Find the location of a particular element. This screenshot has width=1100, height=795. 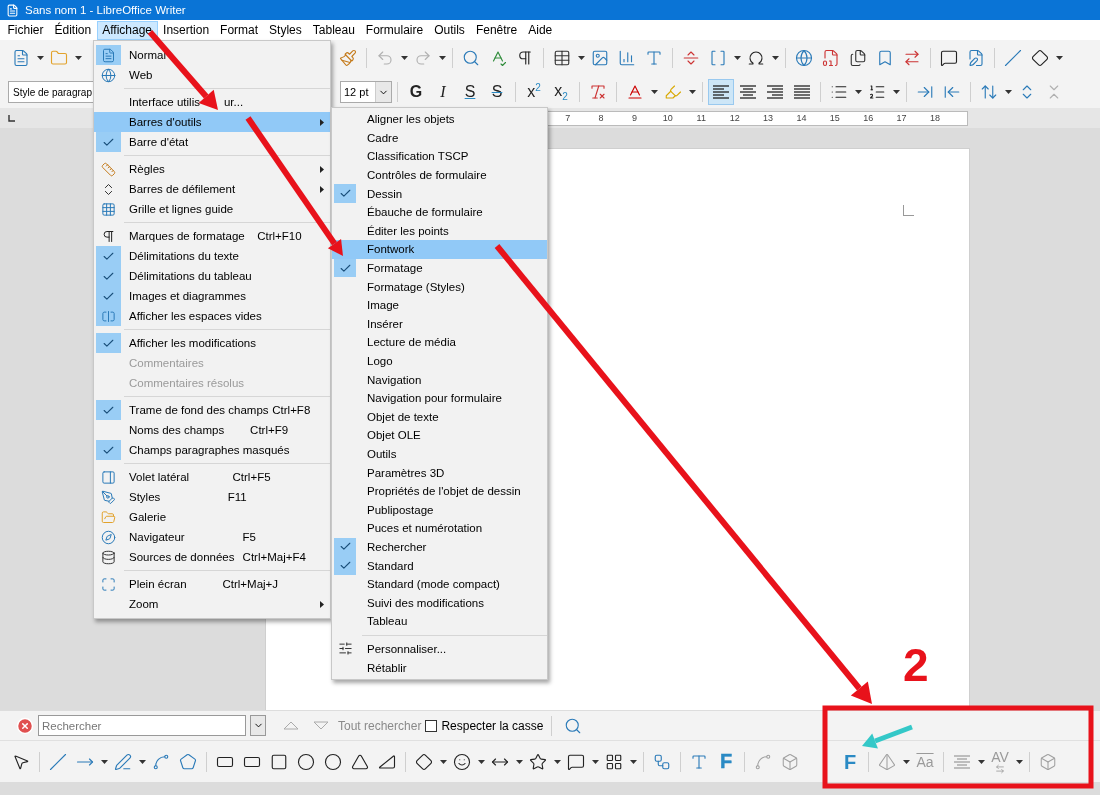

menu-item: Cadre is located at coordinates (439, 138).